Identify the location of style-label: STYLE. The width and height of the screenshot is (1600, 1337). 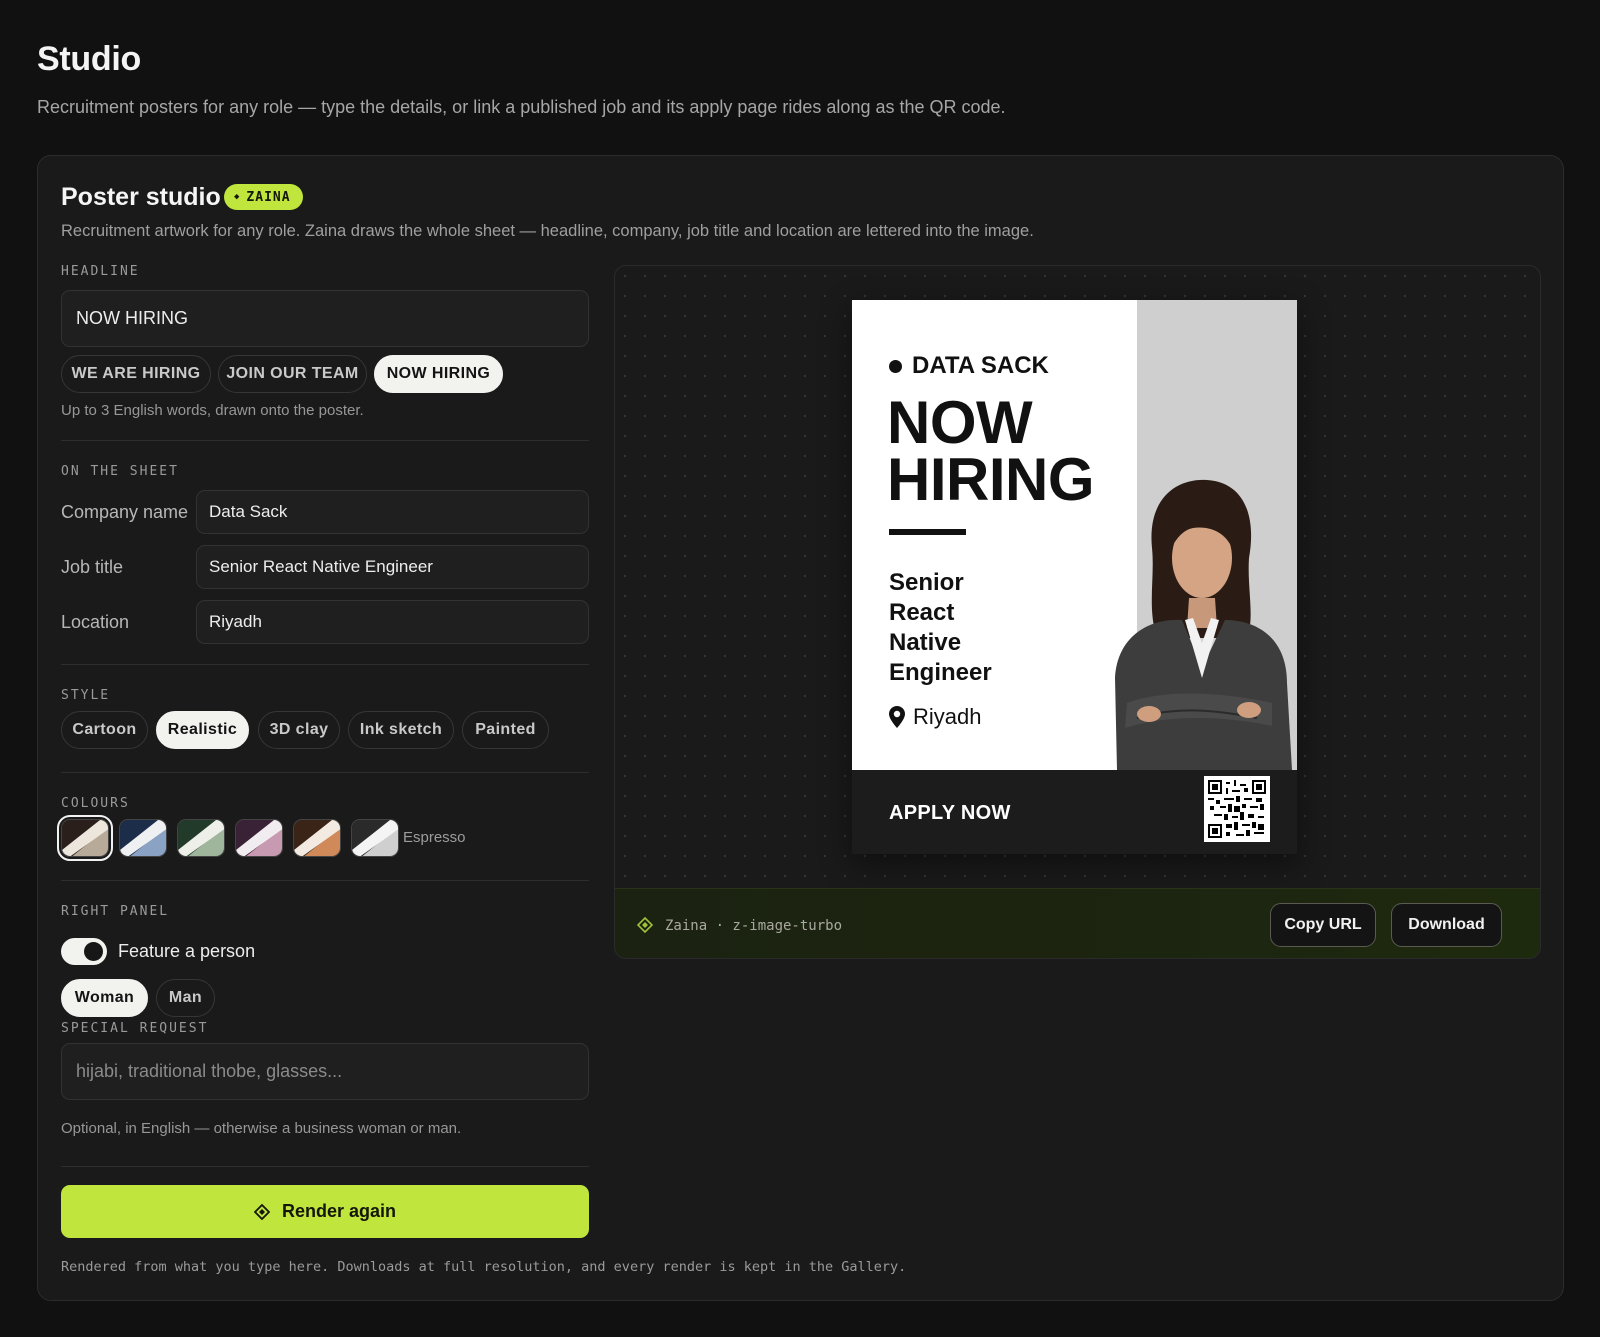
(86, 695).